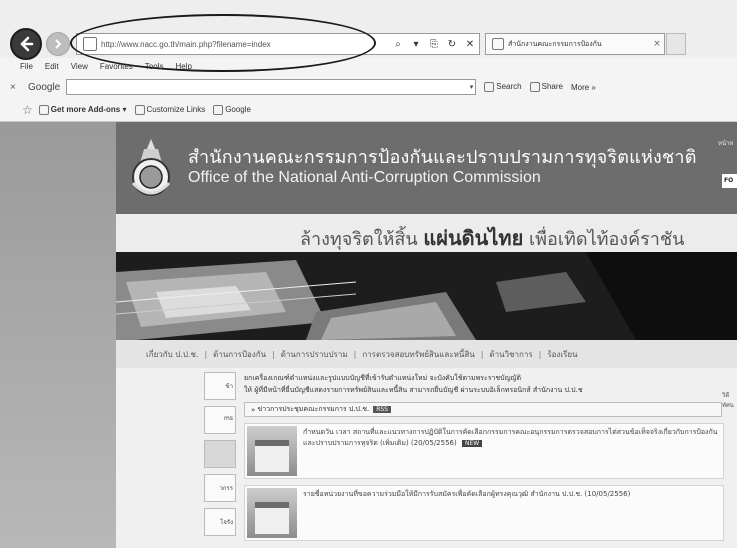 Image resolution: width=737 pixels, height=548 pixels. What do you see at coordinates (176, 110) in the screenshot?
I see `customize-links-label: Customize Links` at bounding box center [176, 110].